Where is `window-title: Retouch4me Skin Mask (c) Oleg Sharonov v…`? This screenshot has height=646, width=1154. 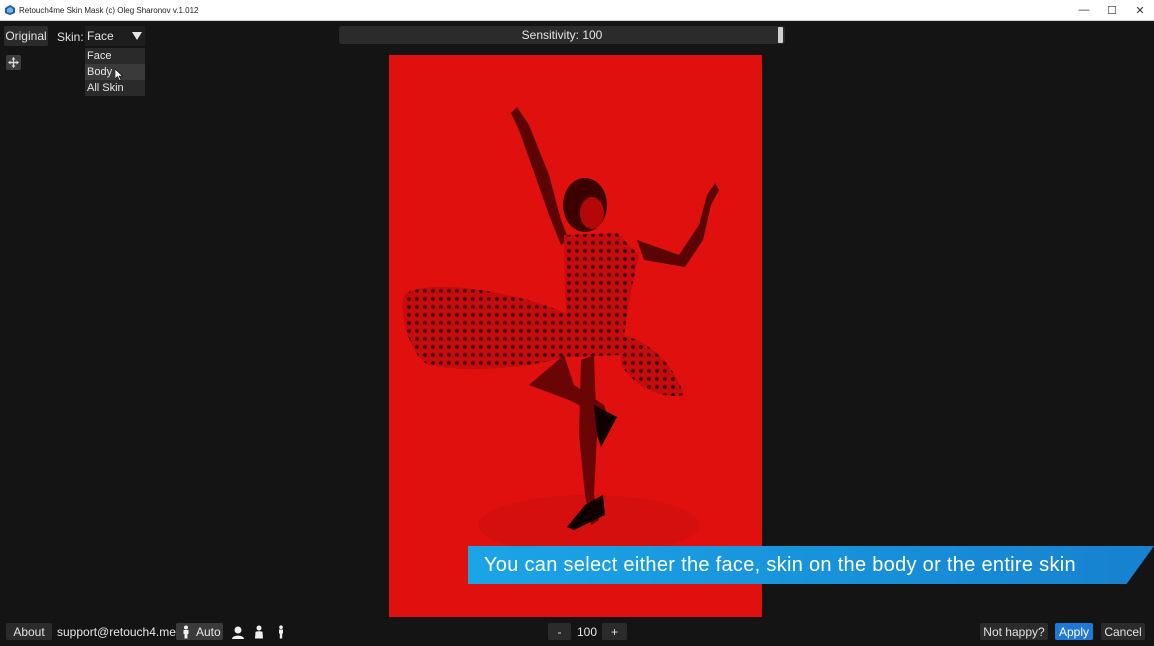 window-title: Retouch4me Skin Mask (c) Oleg Sharonov v… is located at coordinates (109, 10).